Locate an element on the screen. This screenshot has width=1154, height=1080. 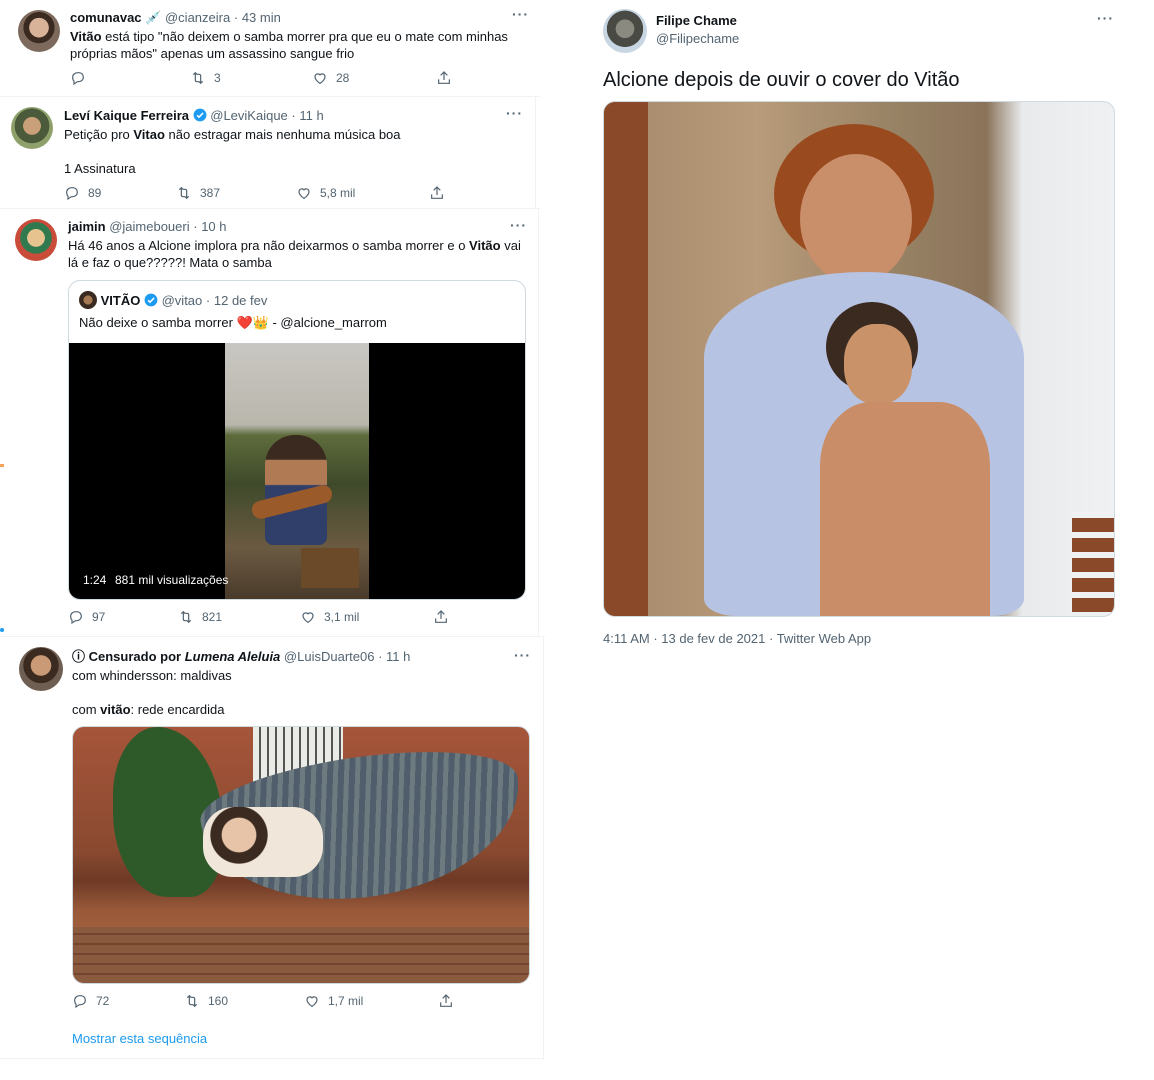
reply-button is located at coordinates (82, 78).